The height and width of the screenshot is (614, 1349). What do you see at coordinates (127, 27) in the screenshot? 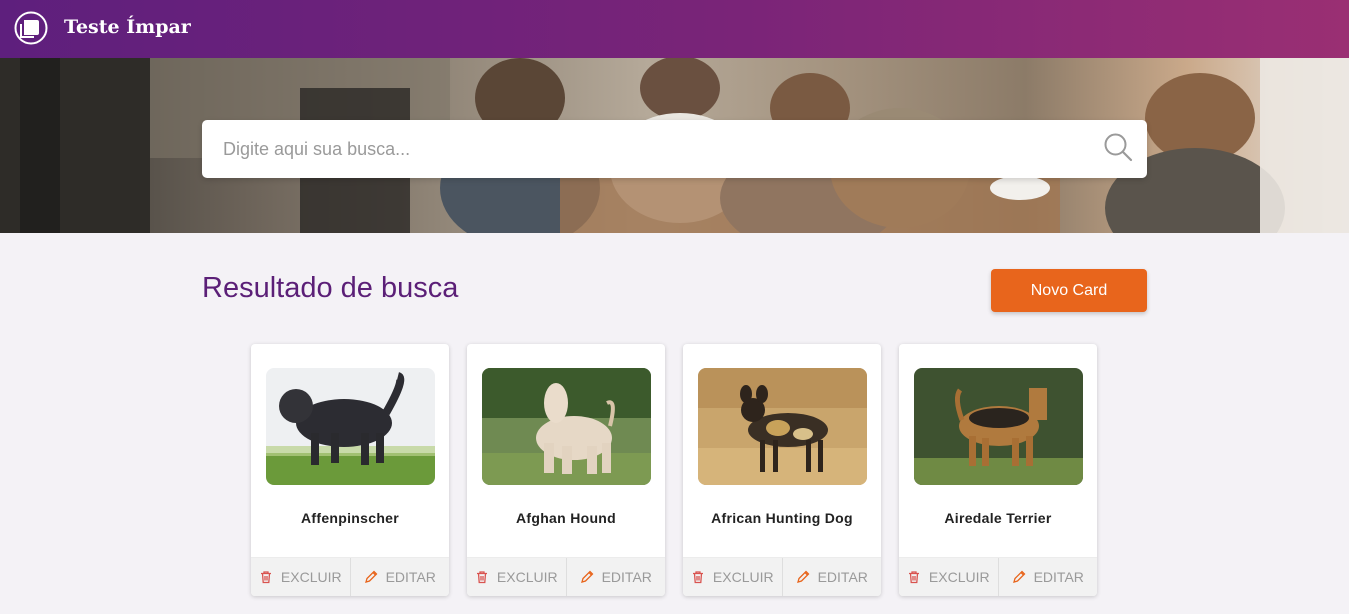
I see `brand-title: Teste Ímpar` at bounding box center [127, 27].